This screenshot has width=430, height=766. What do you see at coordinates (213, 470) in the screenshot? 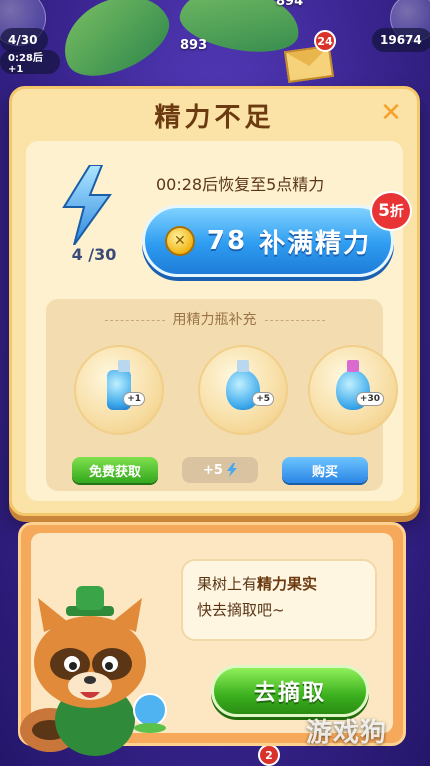
I see `bottle-use-label: +5` at bounding box center [213, 470].